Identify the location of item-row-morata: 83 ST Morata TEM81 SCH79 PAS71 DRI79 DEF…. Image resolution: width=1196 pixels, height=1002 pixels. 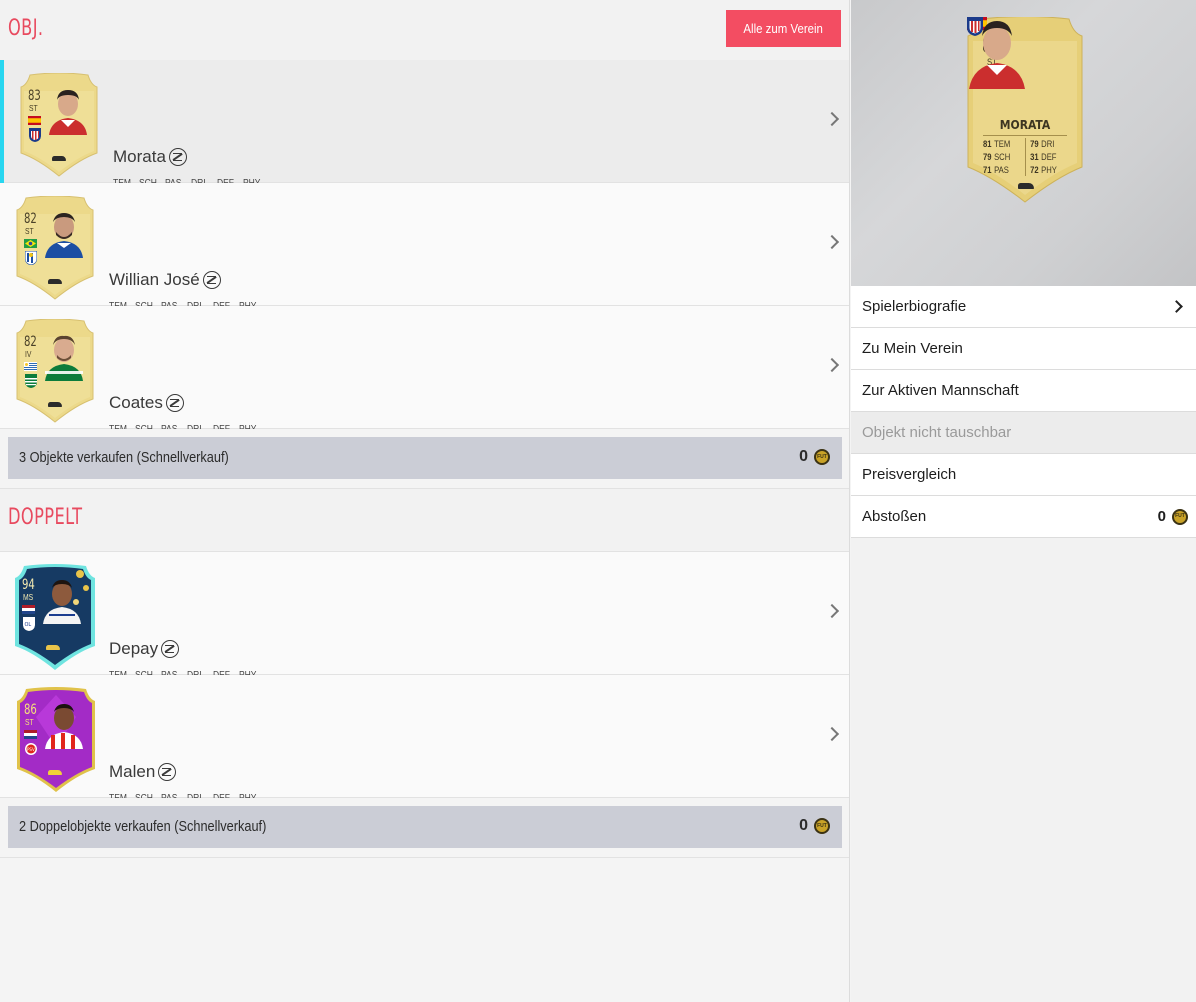
(424, 134).